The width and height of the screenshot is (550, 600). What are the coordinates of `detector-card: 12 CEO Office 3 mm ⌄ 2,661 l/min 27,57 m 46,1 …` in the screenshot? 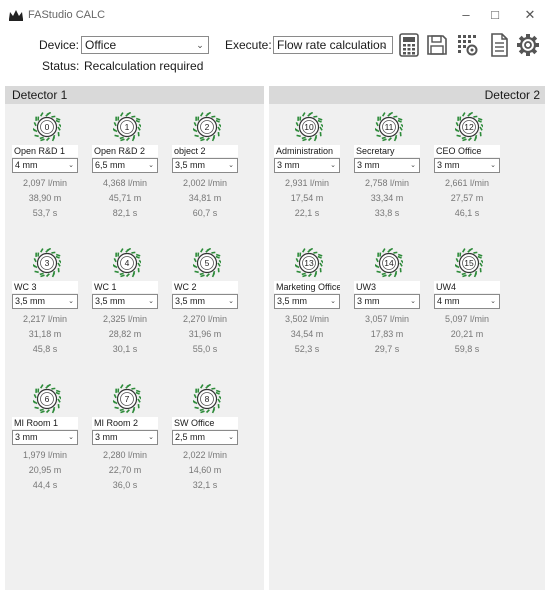 It's located at (467, 177).